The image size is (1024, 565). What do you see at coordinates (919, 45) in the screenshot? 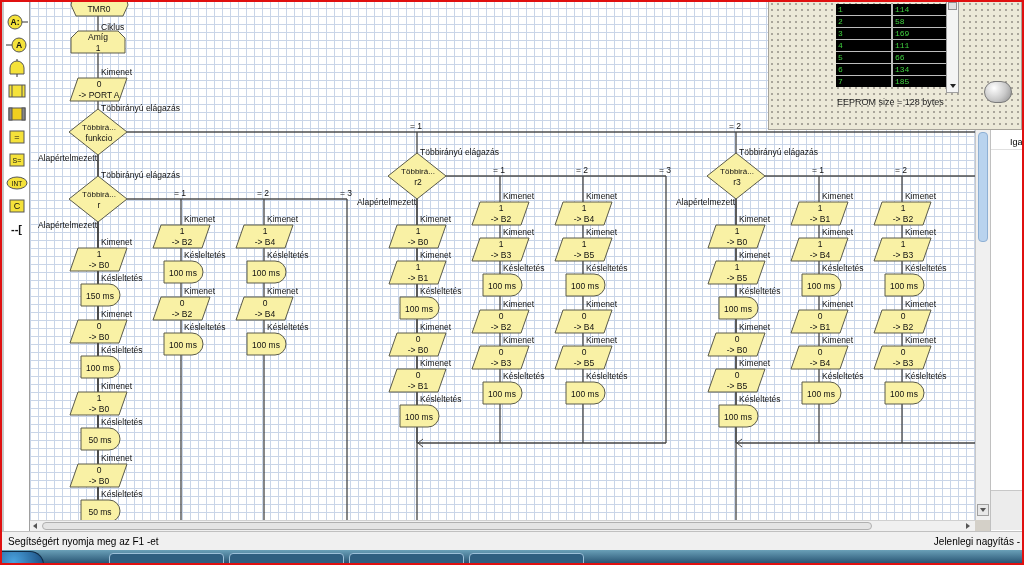
I see `table-cell: 111` at bounding box center [919, 45].